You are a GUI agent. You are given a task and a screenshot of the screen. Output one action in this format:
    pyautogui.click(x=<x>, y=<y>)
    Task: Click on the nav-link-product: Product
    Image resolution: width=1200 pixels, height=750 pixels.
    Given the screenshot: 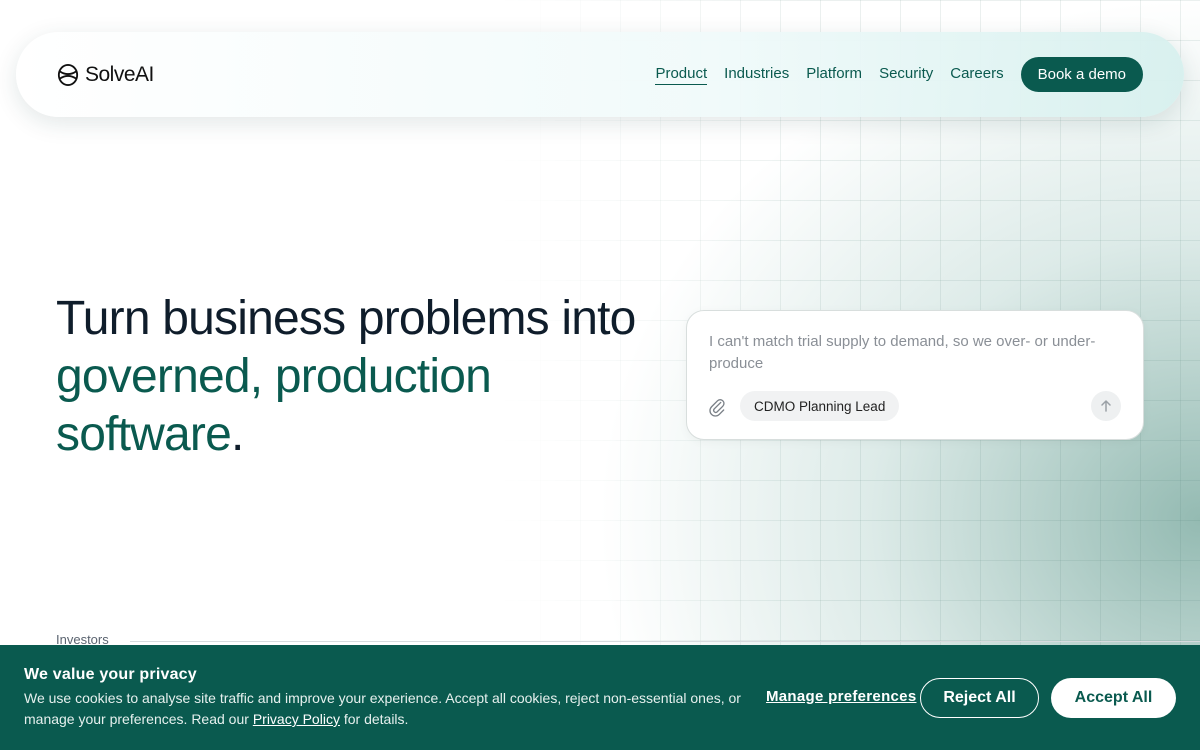 What is the action you would take?
    pyautogui.click(x=681, y=75)
    